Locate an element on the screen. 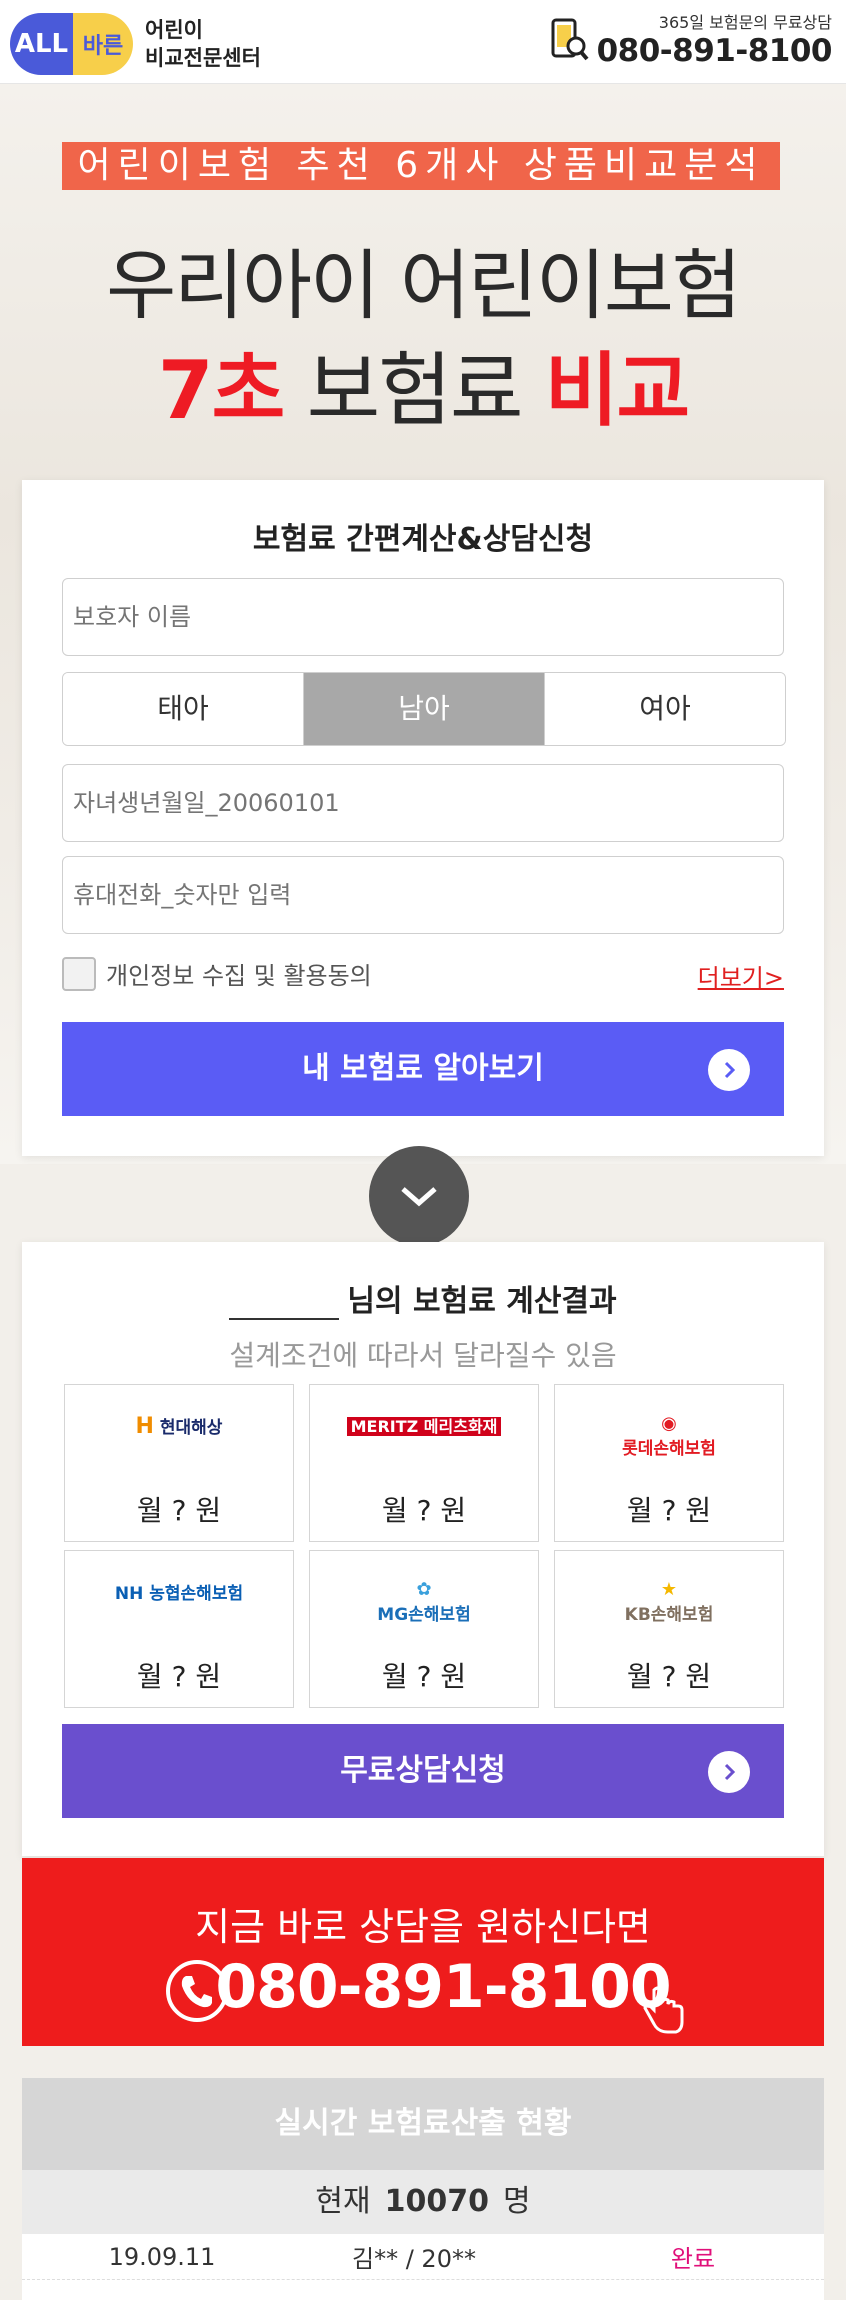 Image resolution: width=846 pixels, height=2300 pixels. phone-subtitle: 365일 보험문의 무료상담 is located at coordinates (745, 22).